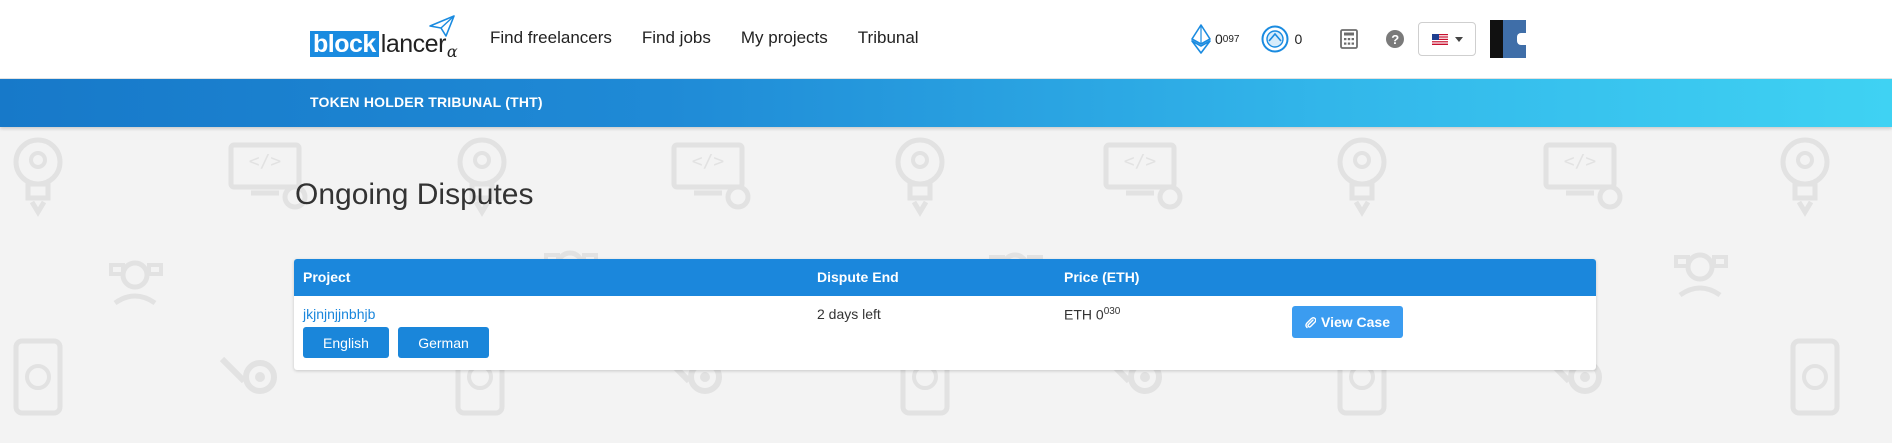  What do you see at coordinates (676, 38) in the screenshot?
I see `nav-find-jobs: Find jobs` at bounding box center [676, 38].